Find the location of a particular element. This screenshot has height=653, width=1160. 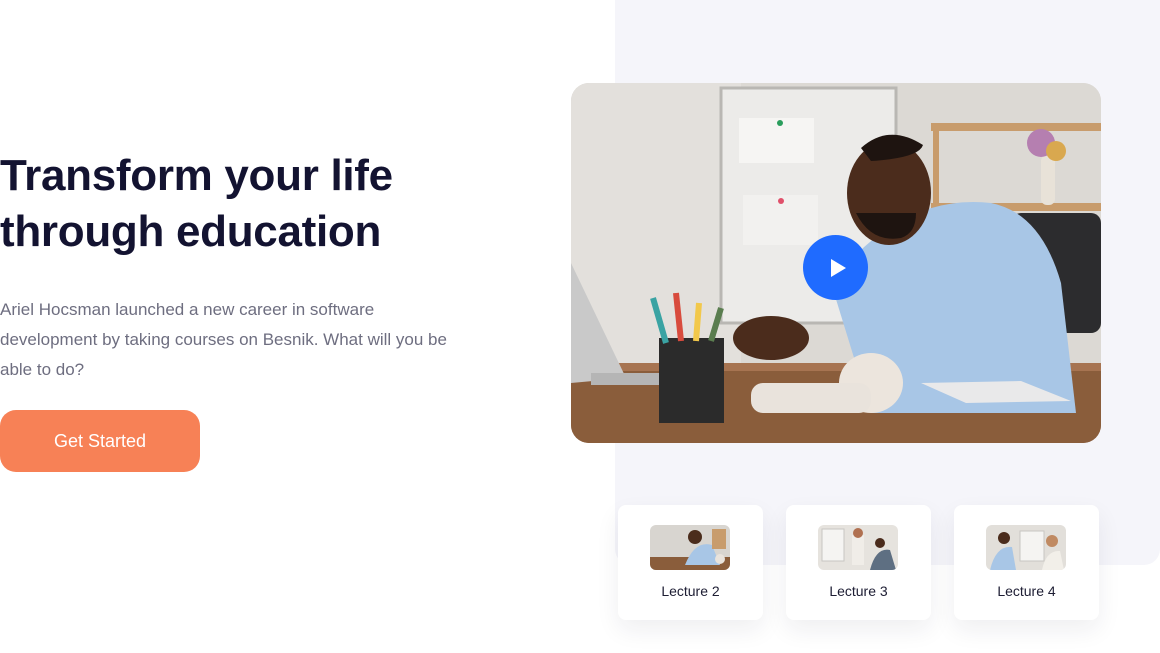

hero-title: Transform your life through education is located at coordinates (240, 204).